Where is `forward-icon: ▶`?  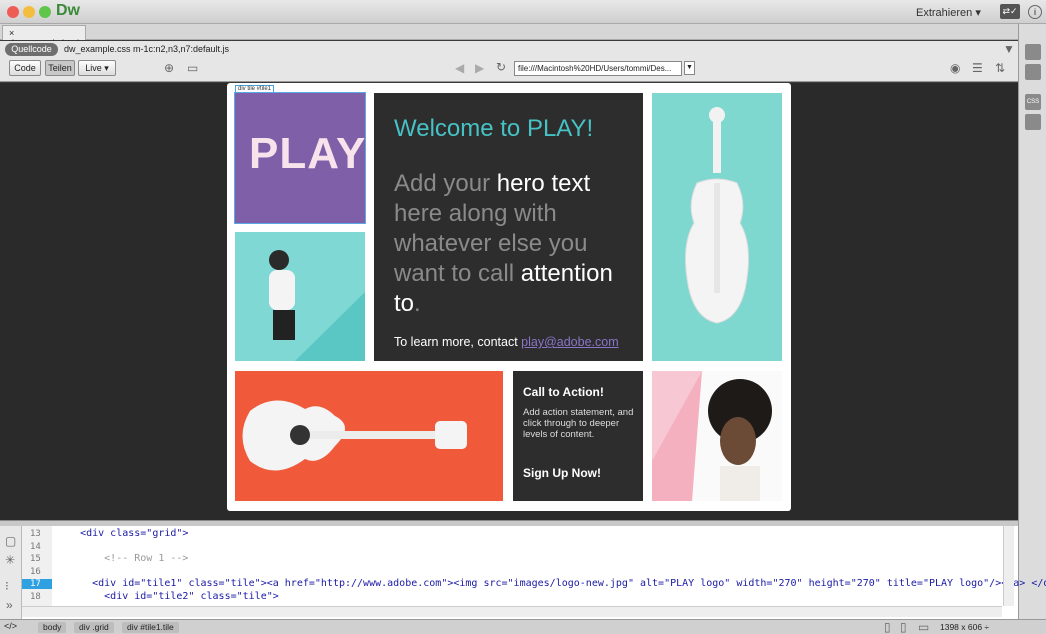 forward-icon: ▶ is located at coordinates (479, 68).